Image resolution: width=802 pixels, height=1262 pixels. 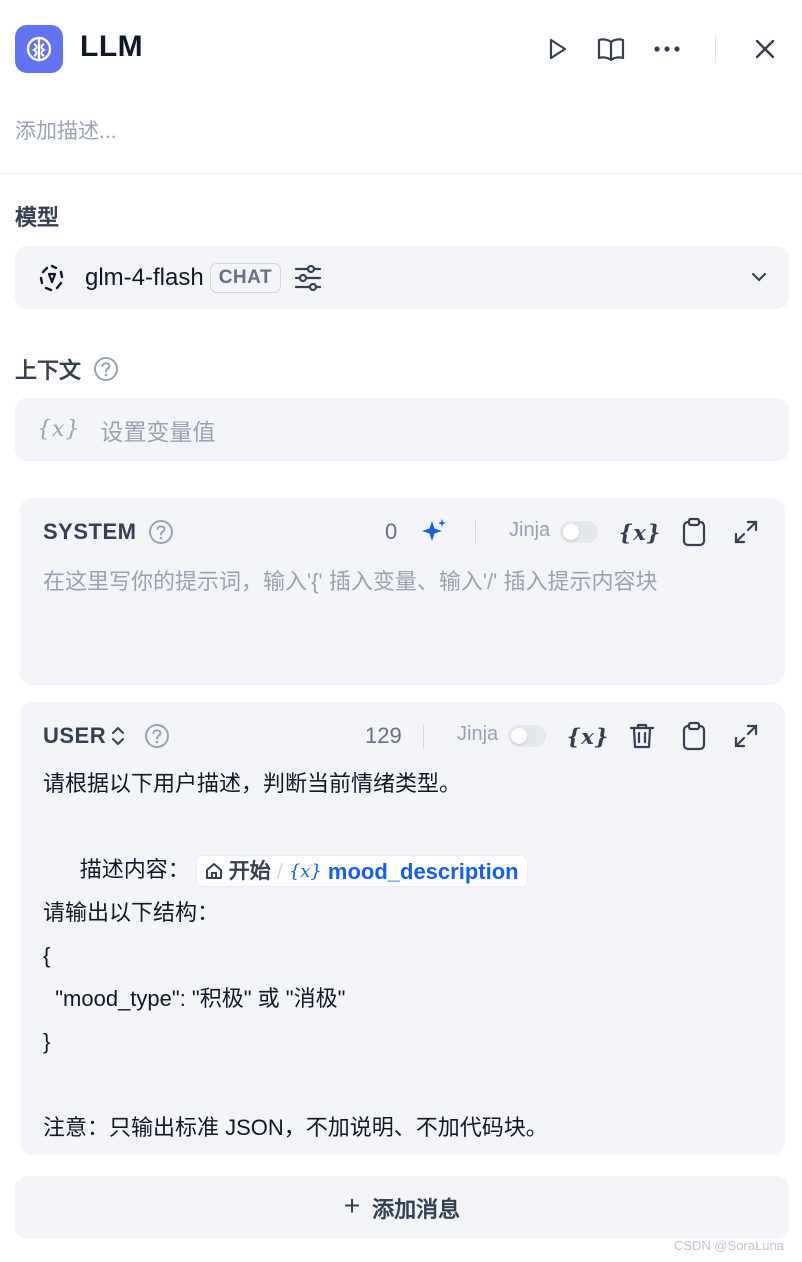 I want to click on model-logo-icon, so click(x=52, y=278).